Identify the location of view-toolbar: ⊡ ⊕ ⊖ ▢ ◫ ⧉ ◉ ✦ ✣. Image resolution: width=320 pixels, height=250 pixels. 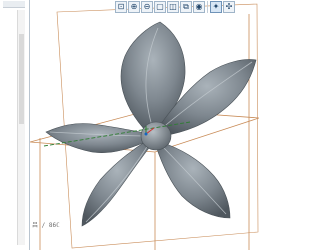
(175, 7).